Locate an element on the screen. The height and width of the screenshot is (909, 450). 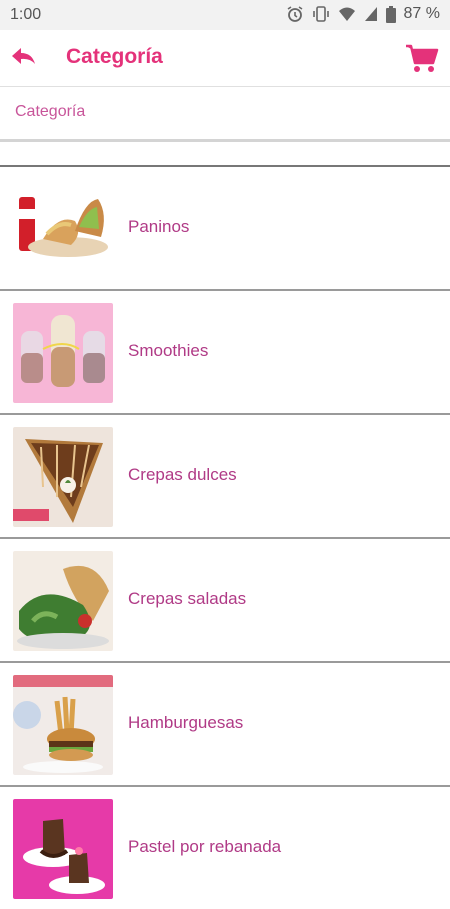
breadcrumb-label: Categoría is located at coordinates (50, 111).